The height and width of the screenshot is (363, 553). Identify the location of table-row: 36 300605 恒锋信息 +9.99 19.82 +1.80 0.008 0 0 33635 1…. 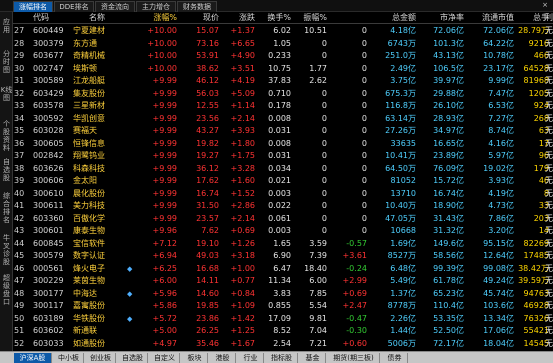
(283, 144).